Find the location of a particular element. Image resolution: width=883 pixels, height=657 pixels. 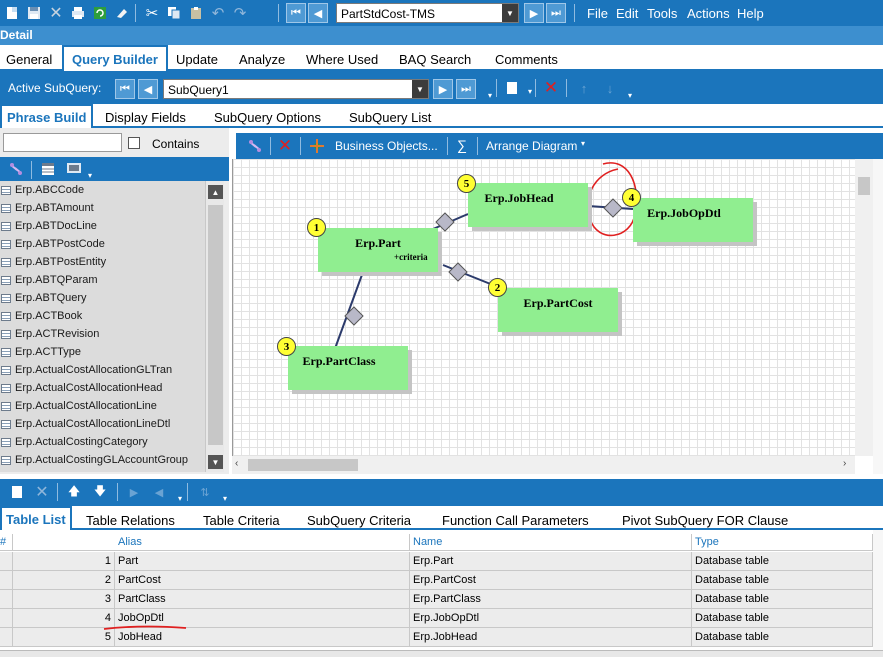

scroll-up-icon: ▲ is located at coordinates (215, 192).